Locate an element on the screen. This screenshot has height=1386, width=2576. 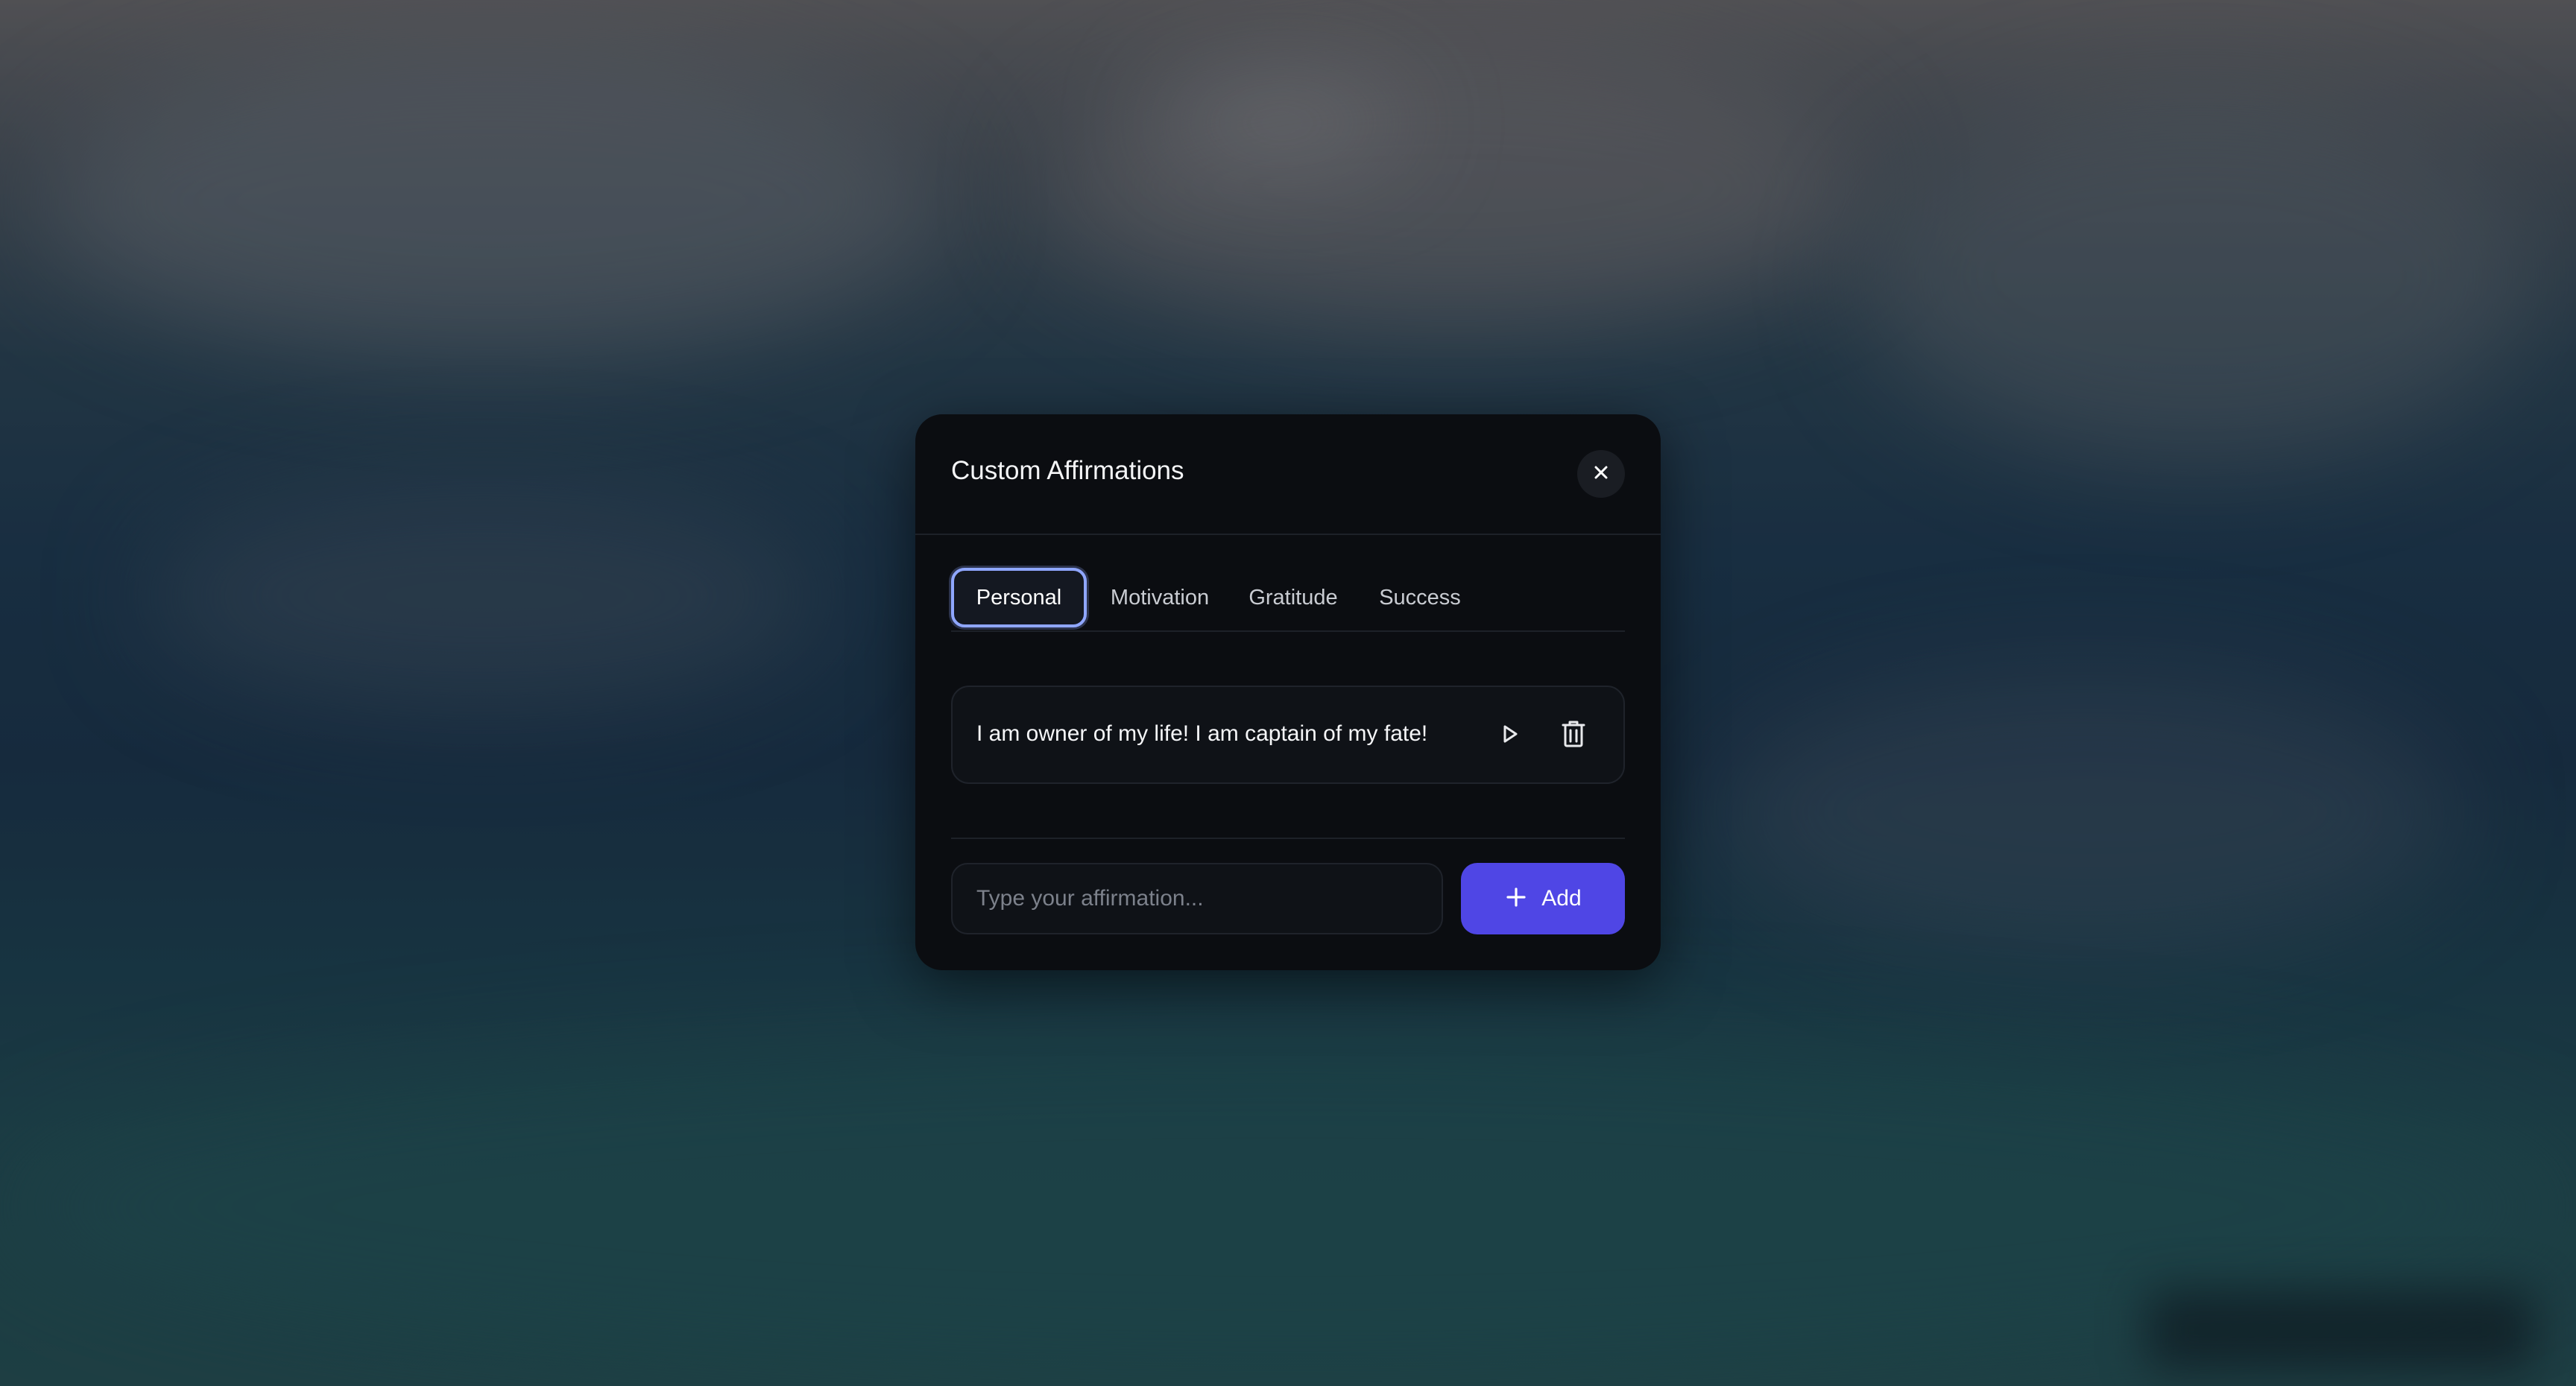
delete-affirmation-button is located at coordinates (1573, 735).